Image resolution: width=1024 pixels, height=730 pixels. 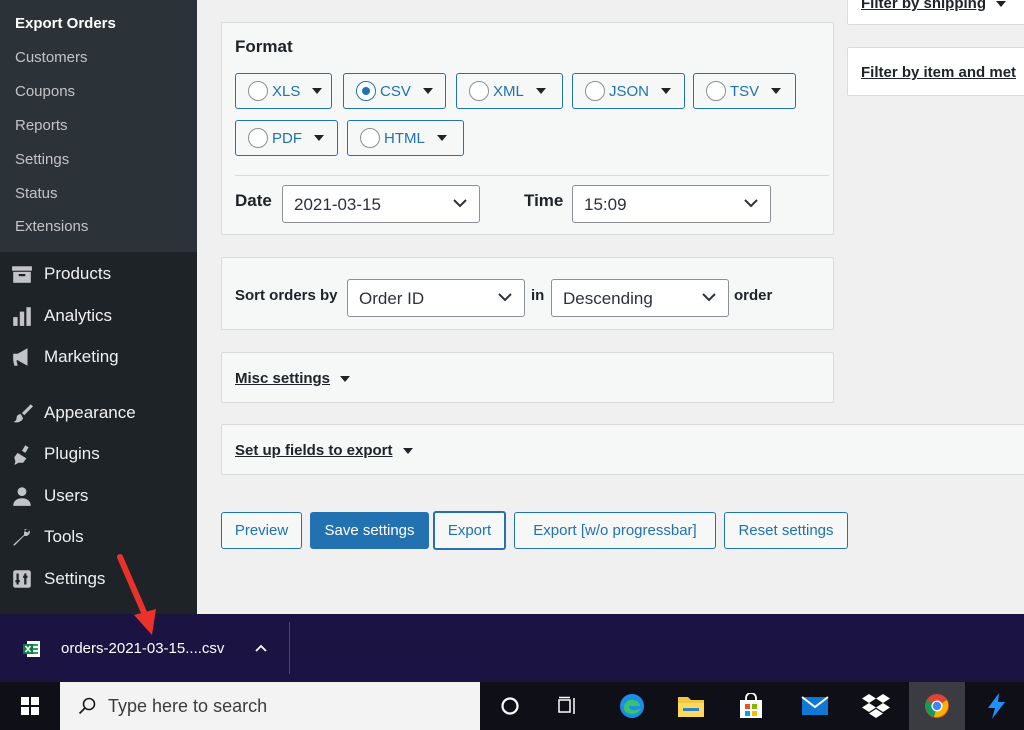 What do you see at coordinates (22, 274) in the screenshot?
I see `archive-icon` at bounding box center [22, 274].